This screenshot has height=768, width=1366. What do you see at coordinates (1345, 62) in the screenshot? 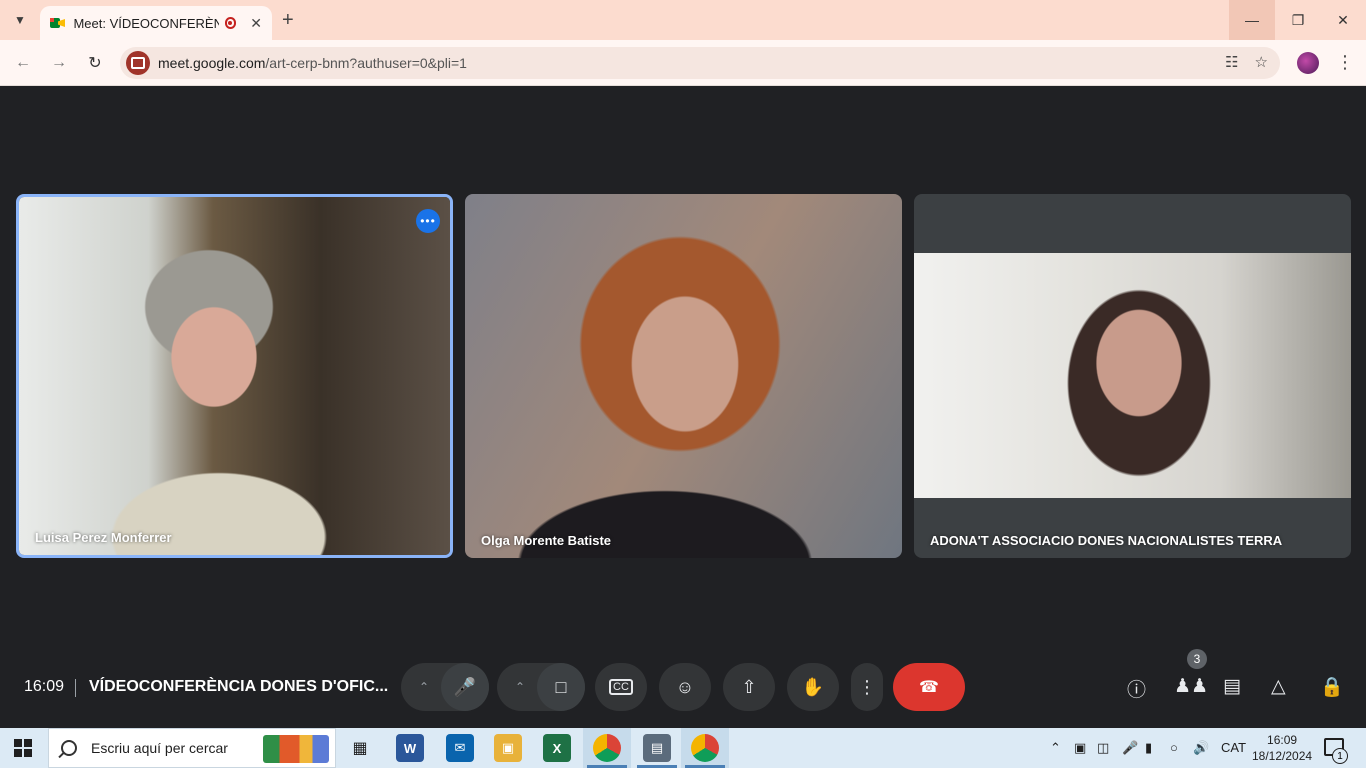
I see `browser-menu-icon: ⋮` at bounding box center [1345, 62].